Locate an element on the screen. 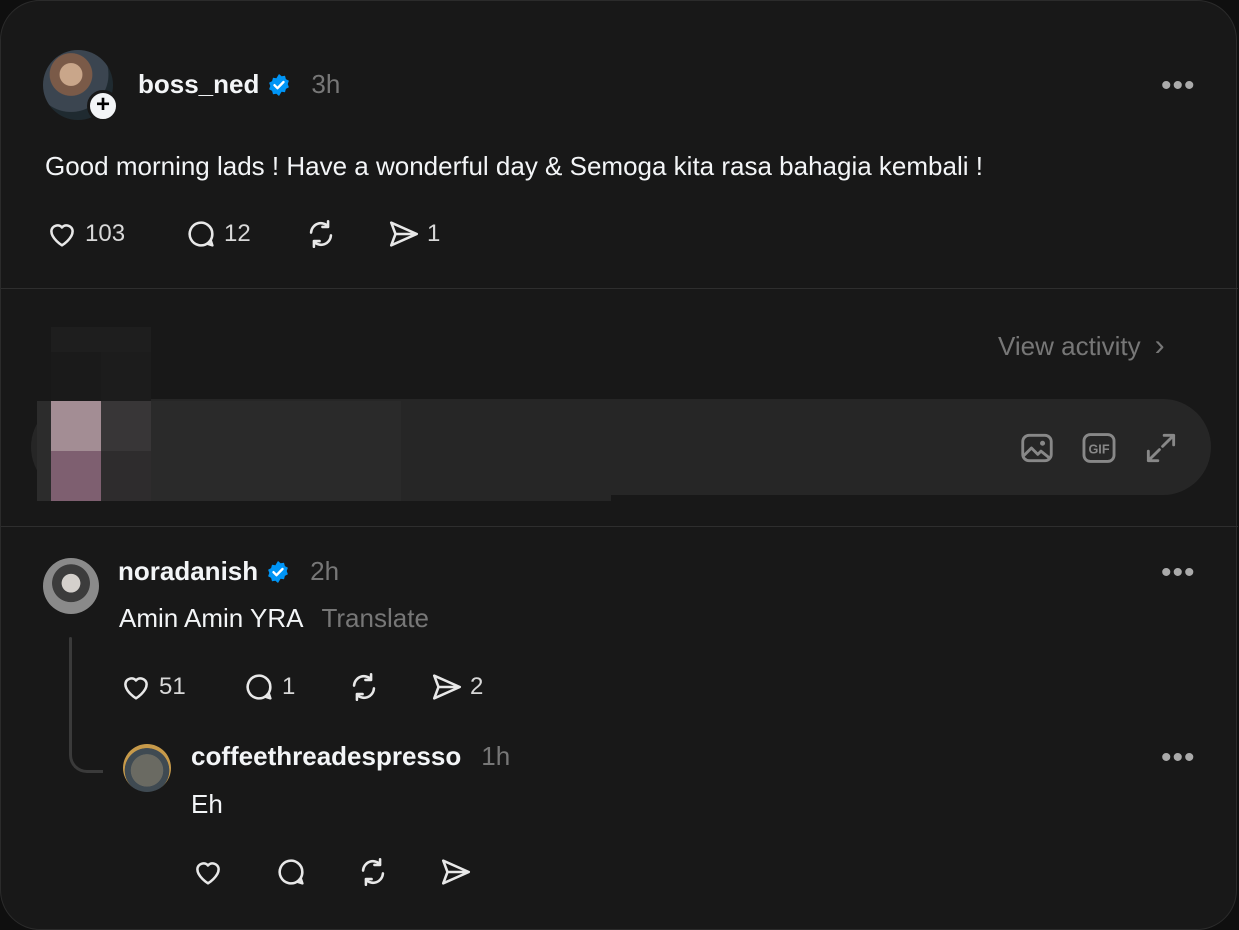 The image size is (1239, 930). reply-body: Amin Amin YRA Translate is located at coordinates (274, 618).